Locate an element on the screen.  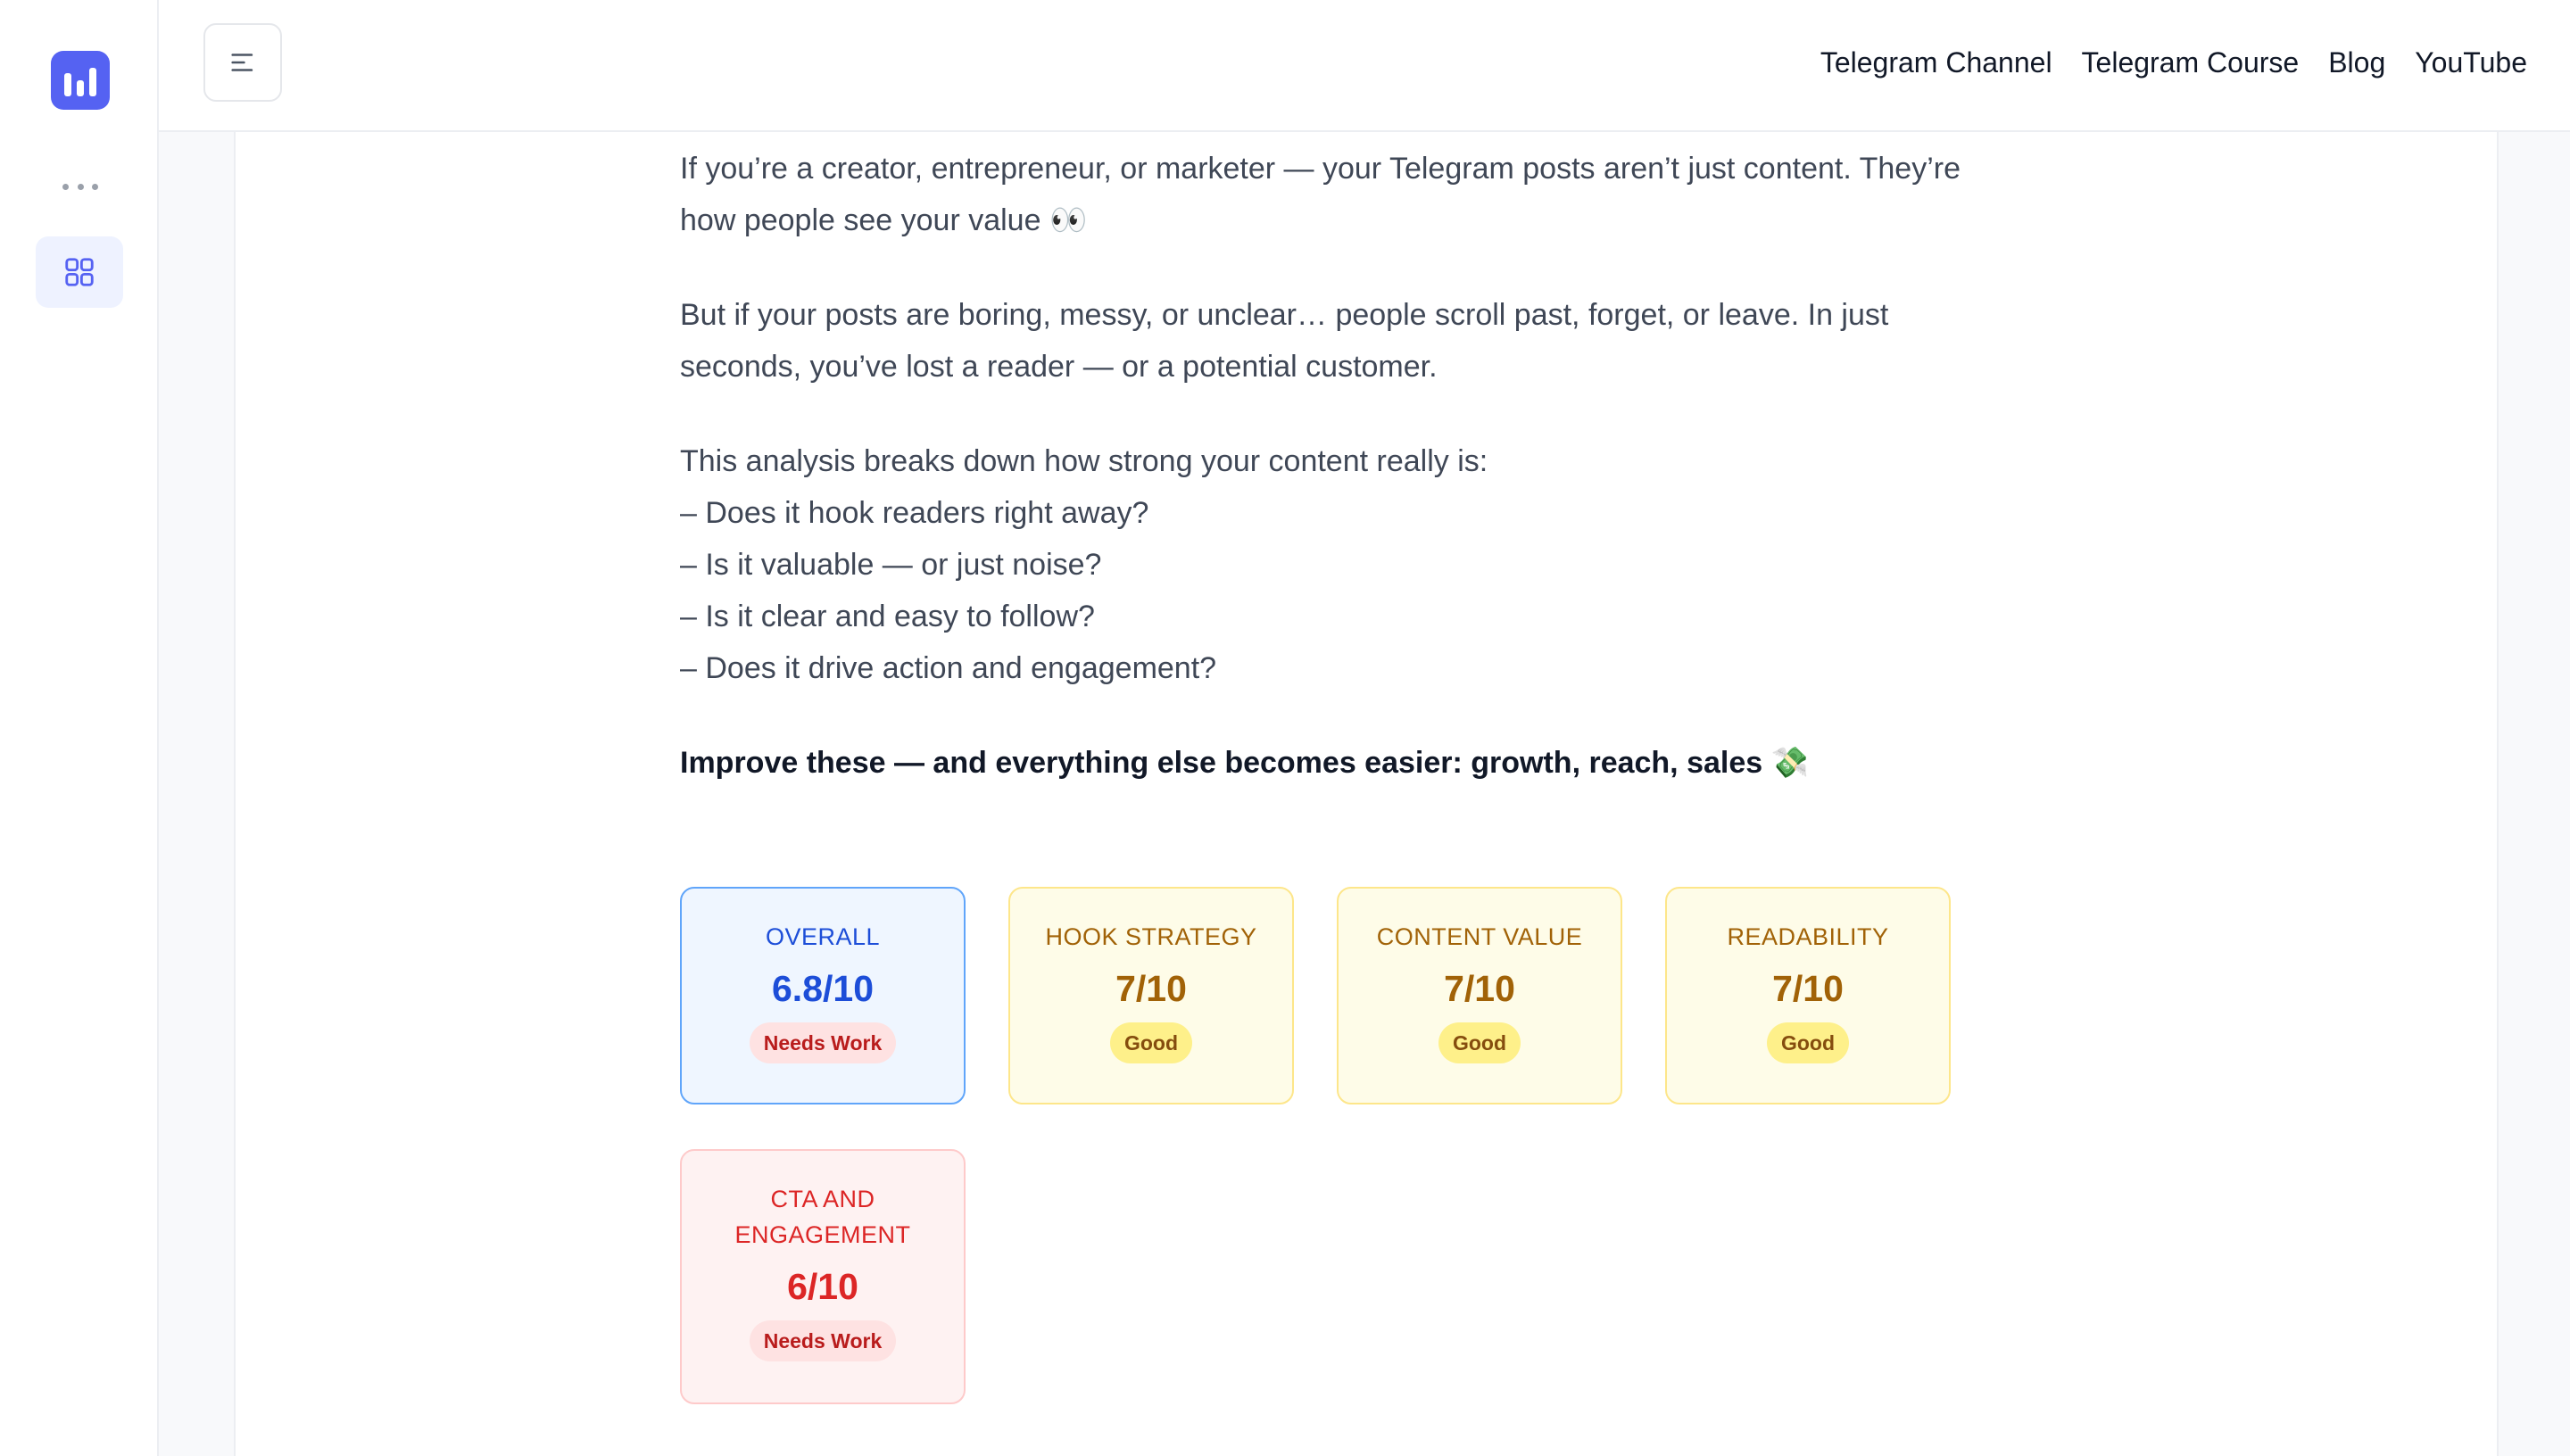
nav-link-youtube: YouTube is located at coordinates (2471, 62).